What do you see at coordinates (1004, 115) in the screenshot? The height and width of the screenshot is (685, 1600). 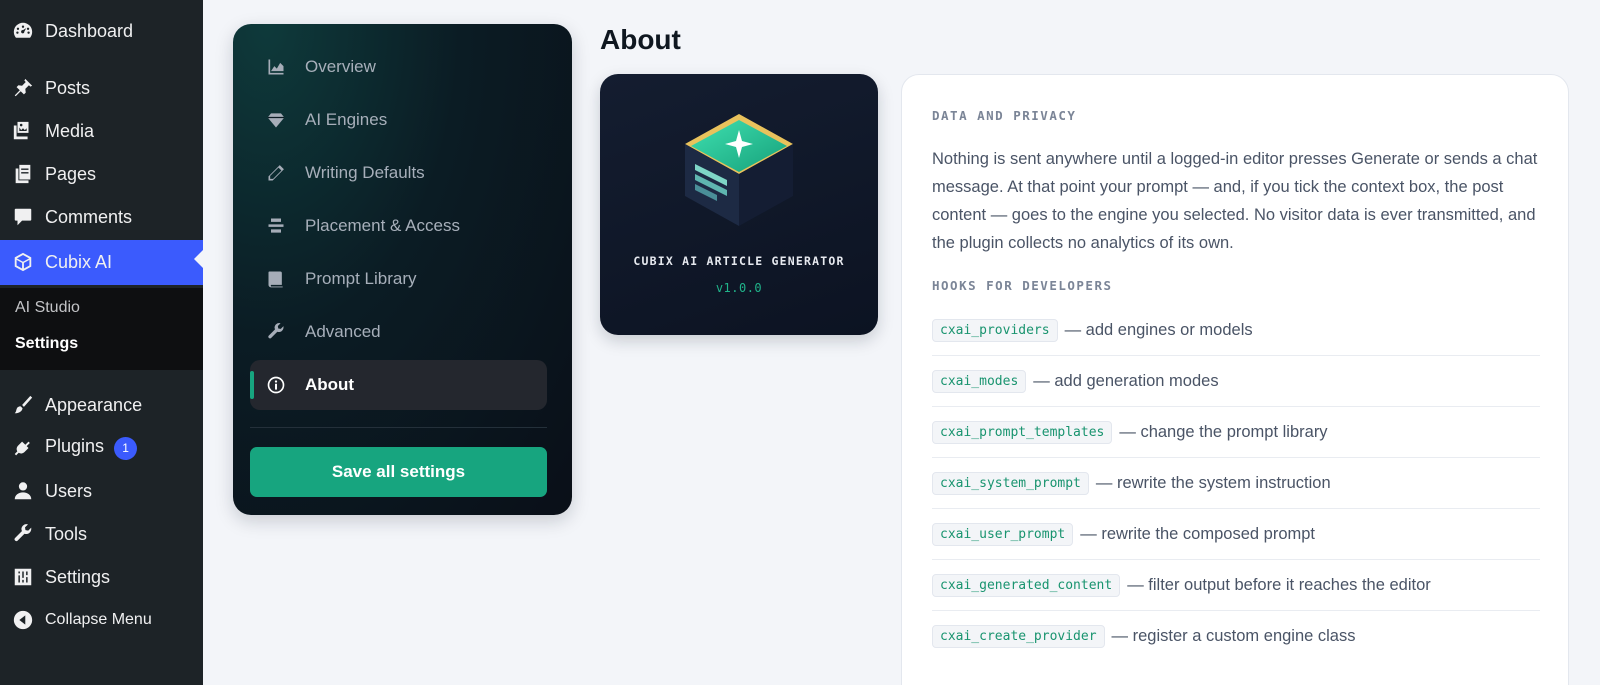 I see `privacy-heading: DATA AND PRIVACY` at bounding box center [1004, 115].